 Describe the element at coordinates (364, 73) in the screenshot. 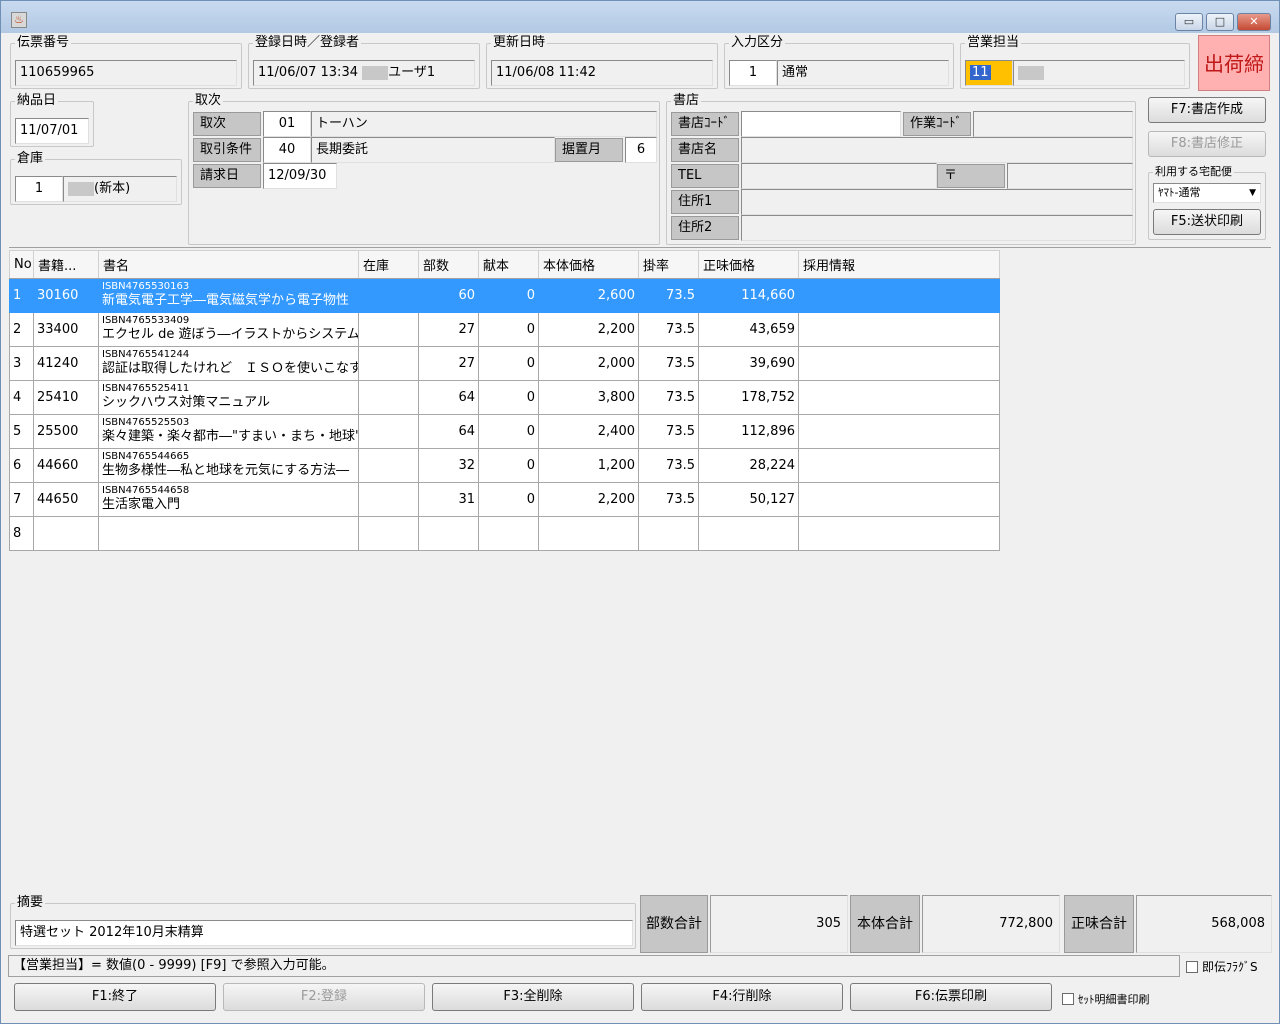

I see `registered-field: 11/06/07 13:34 ユーザ1` at that location.